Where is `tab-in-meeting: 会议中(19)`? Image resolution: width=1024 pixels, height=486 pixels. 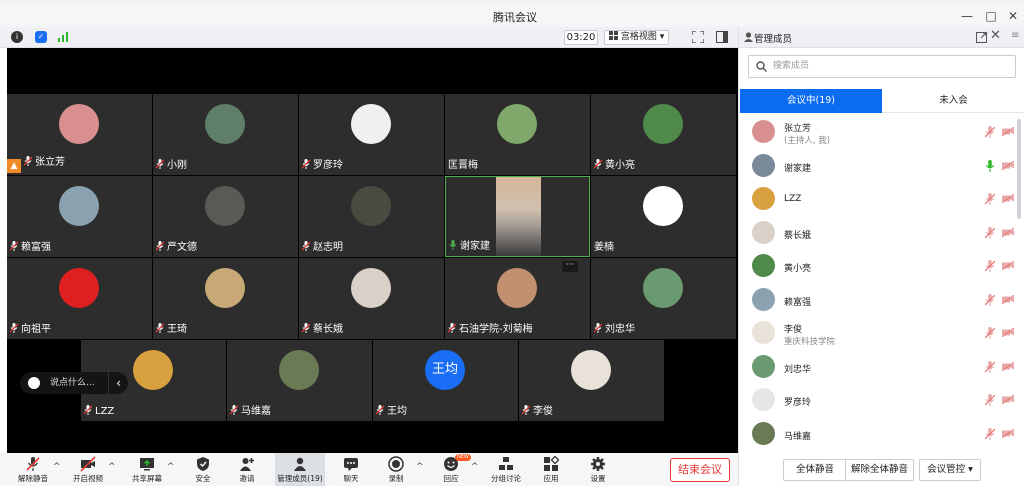
tab-in-meeting: 会议中(19) is located at coordinates (811, 101).